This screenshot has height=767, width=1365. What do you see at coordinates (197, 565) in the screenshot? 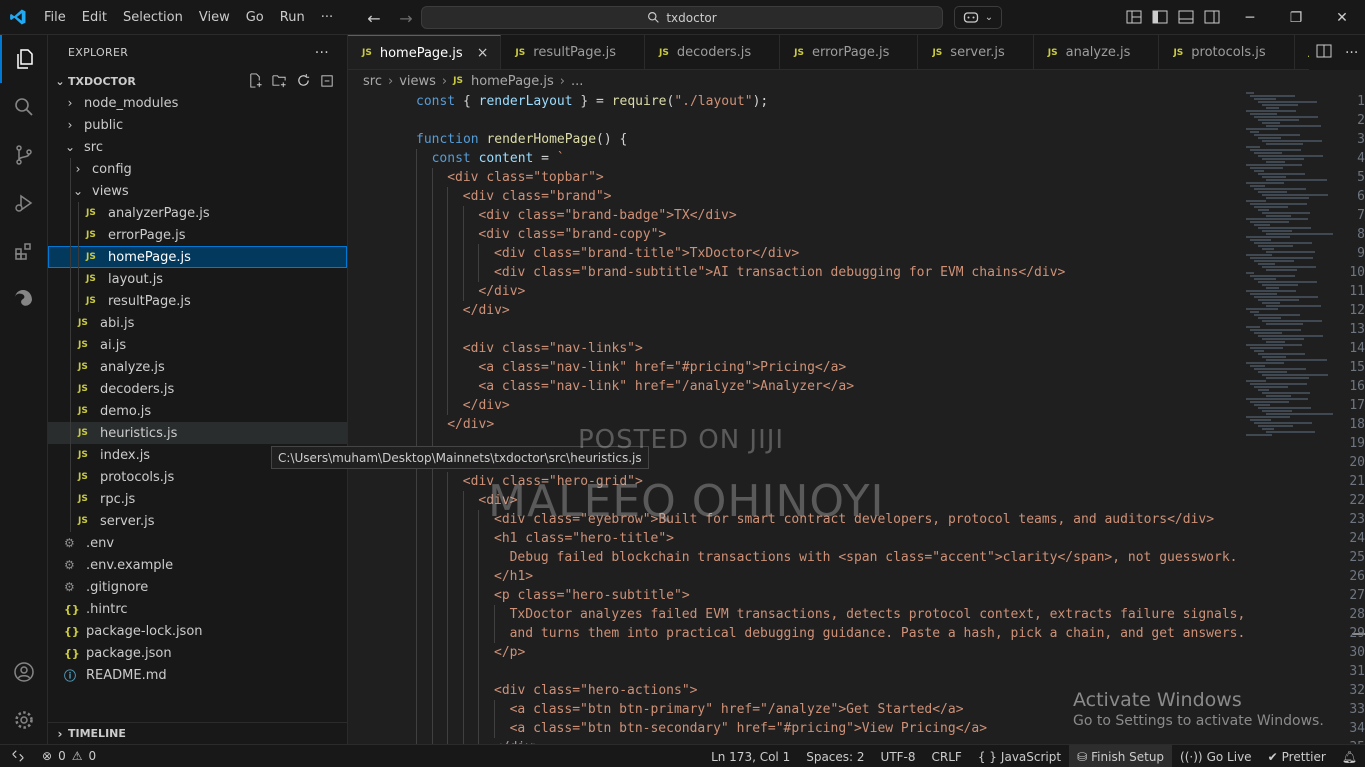
I see `tree-item: ⚙ .env.example` at bounding box center [197, 565].